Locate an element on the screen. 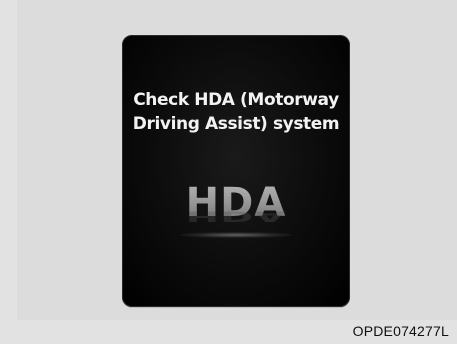 The height and width of the screenshot is (344, 457). figure-code: OPDE074277L is located at coordinates (400, 331).